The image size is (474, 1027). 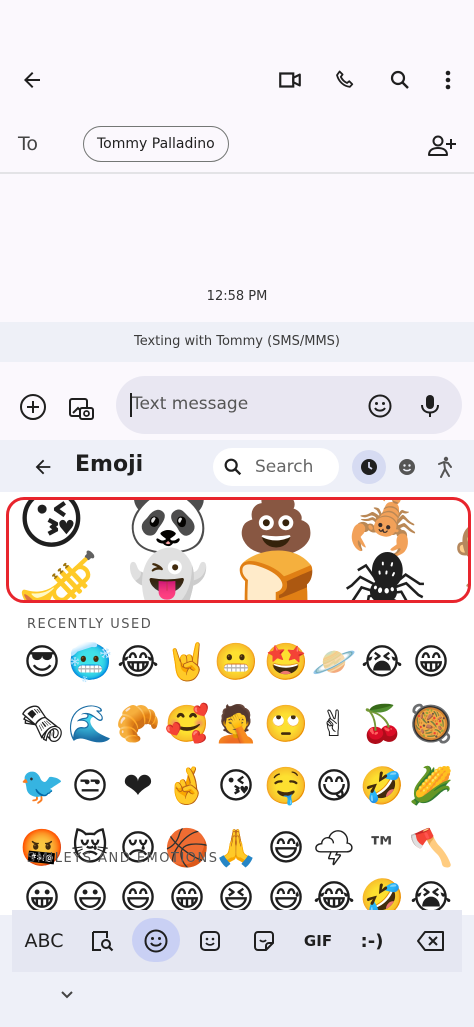 I want to click on sticker-tab-icon, so click(x=264, y=941).